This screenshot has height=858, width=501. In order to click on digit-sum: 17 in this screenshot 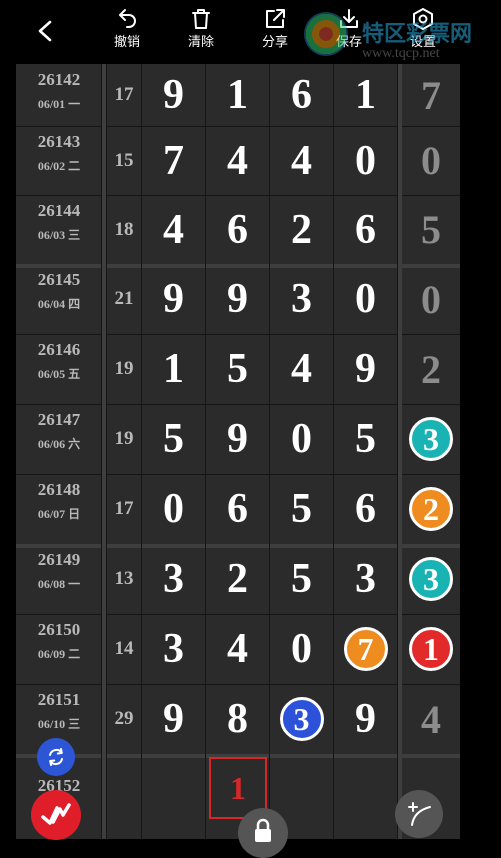, I will do `click(124, 509)`.